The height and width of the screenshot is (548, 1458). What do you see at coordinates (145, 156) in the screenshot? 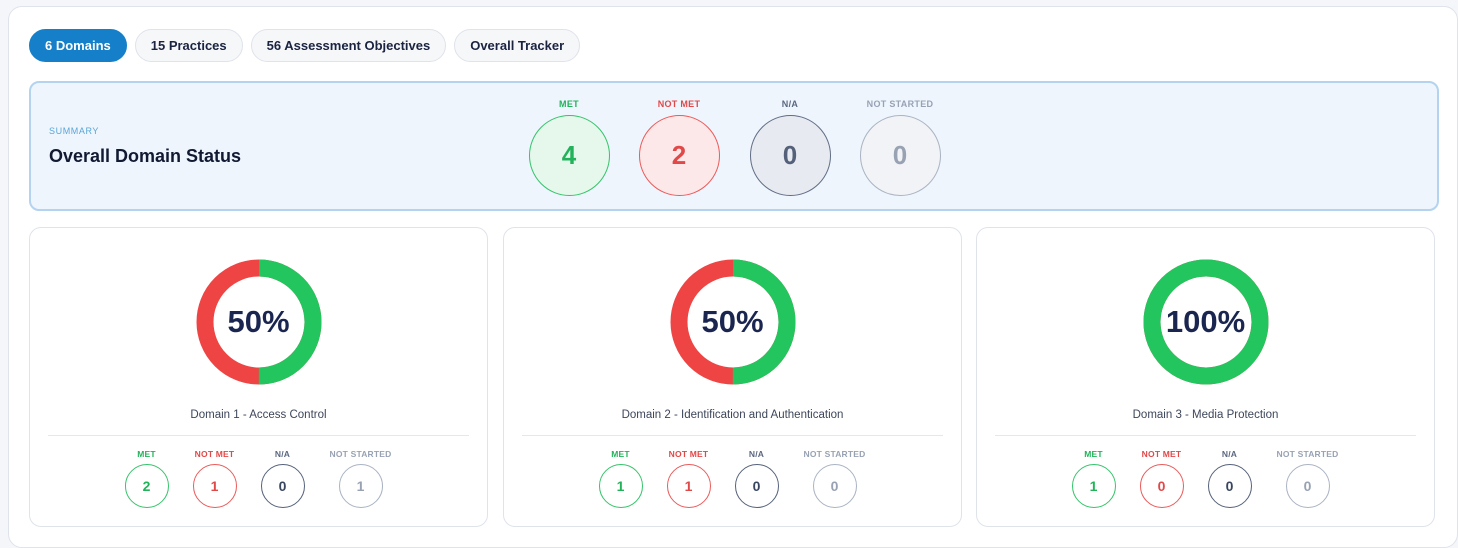
I see `summary-title: Overall Domain Status` at bounding box center [145, 156].